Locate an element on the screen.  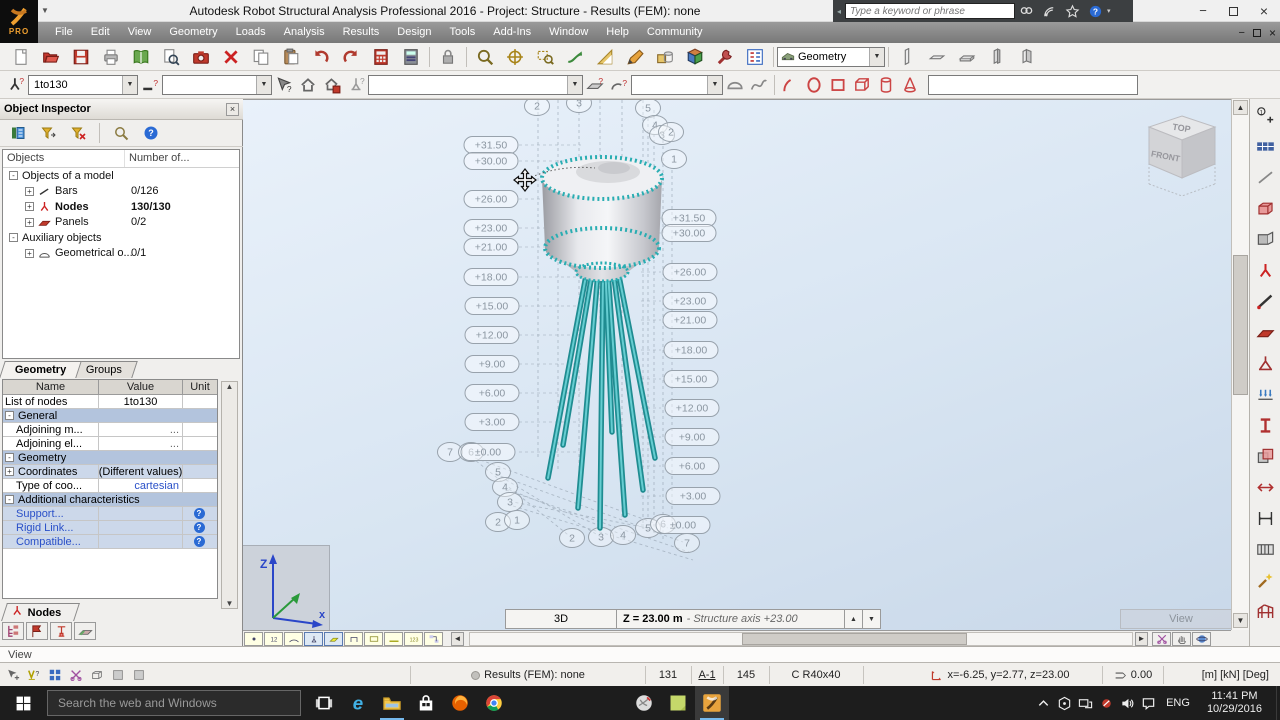
windows-store-taskbar-button is located at coordinates (426, 703).